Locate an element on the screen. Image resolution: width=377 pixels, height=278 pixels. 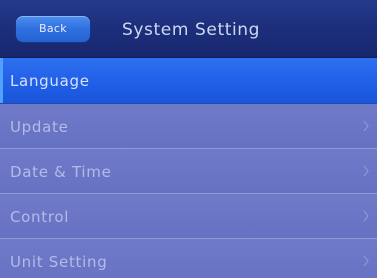
menu-item-label: Update is located at coordinates (39, 127).